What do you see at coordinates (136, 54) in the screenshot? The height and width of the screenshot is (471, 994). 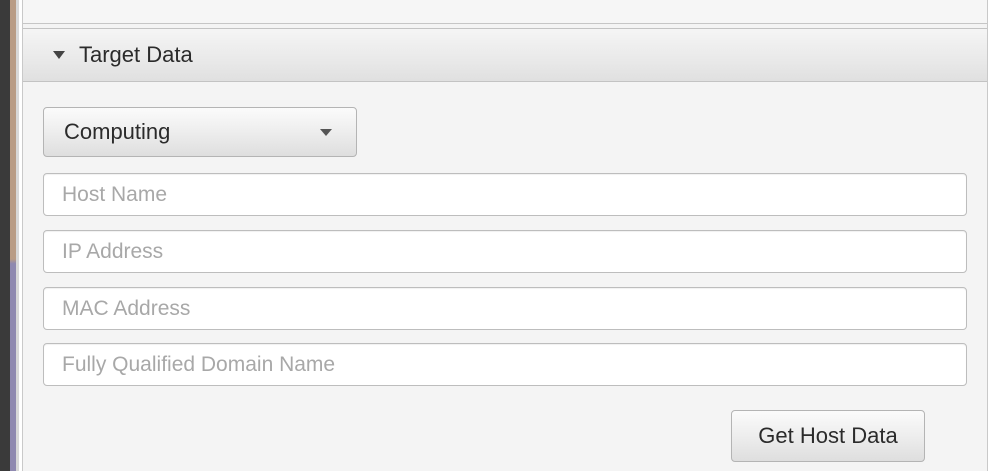 I see `panel-title: Target Data` at bounding box center [136, 54].